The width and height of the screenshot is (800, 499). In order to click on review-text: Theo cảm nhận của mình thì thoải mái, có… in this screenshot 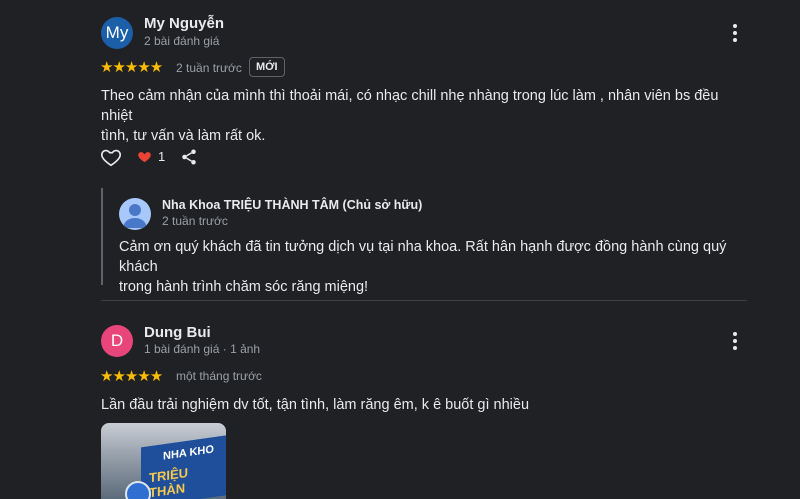, I will do `click(410, 116)`.